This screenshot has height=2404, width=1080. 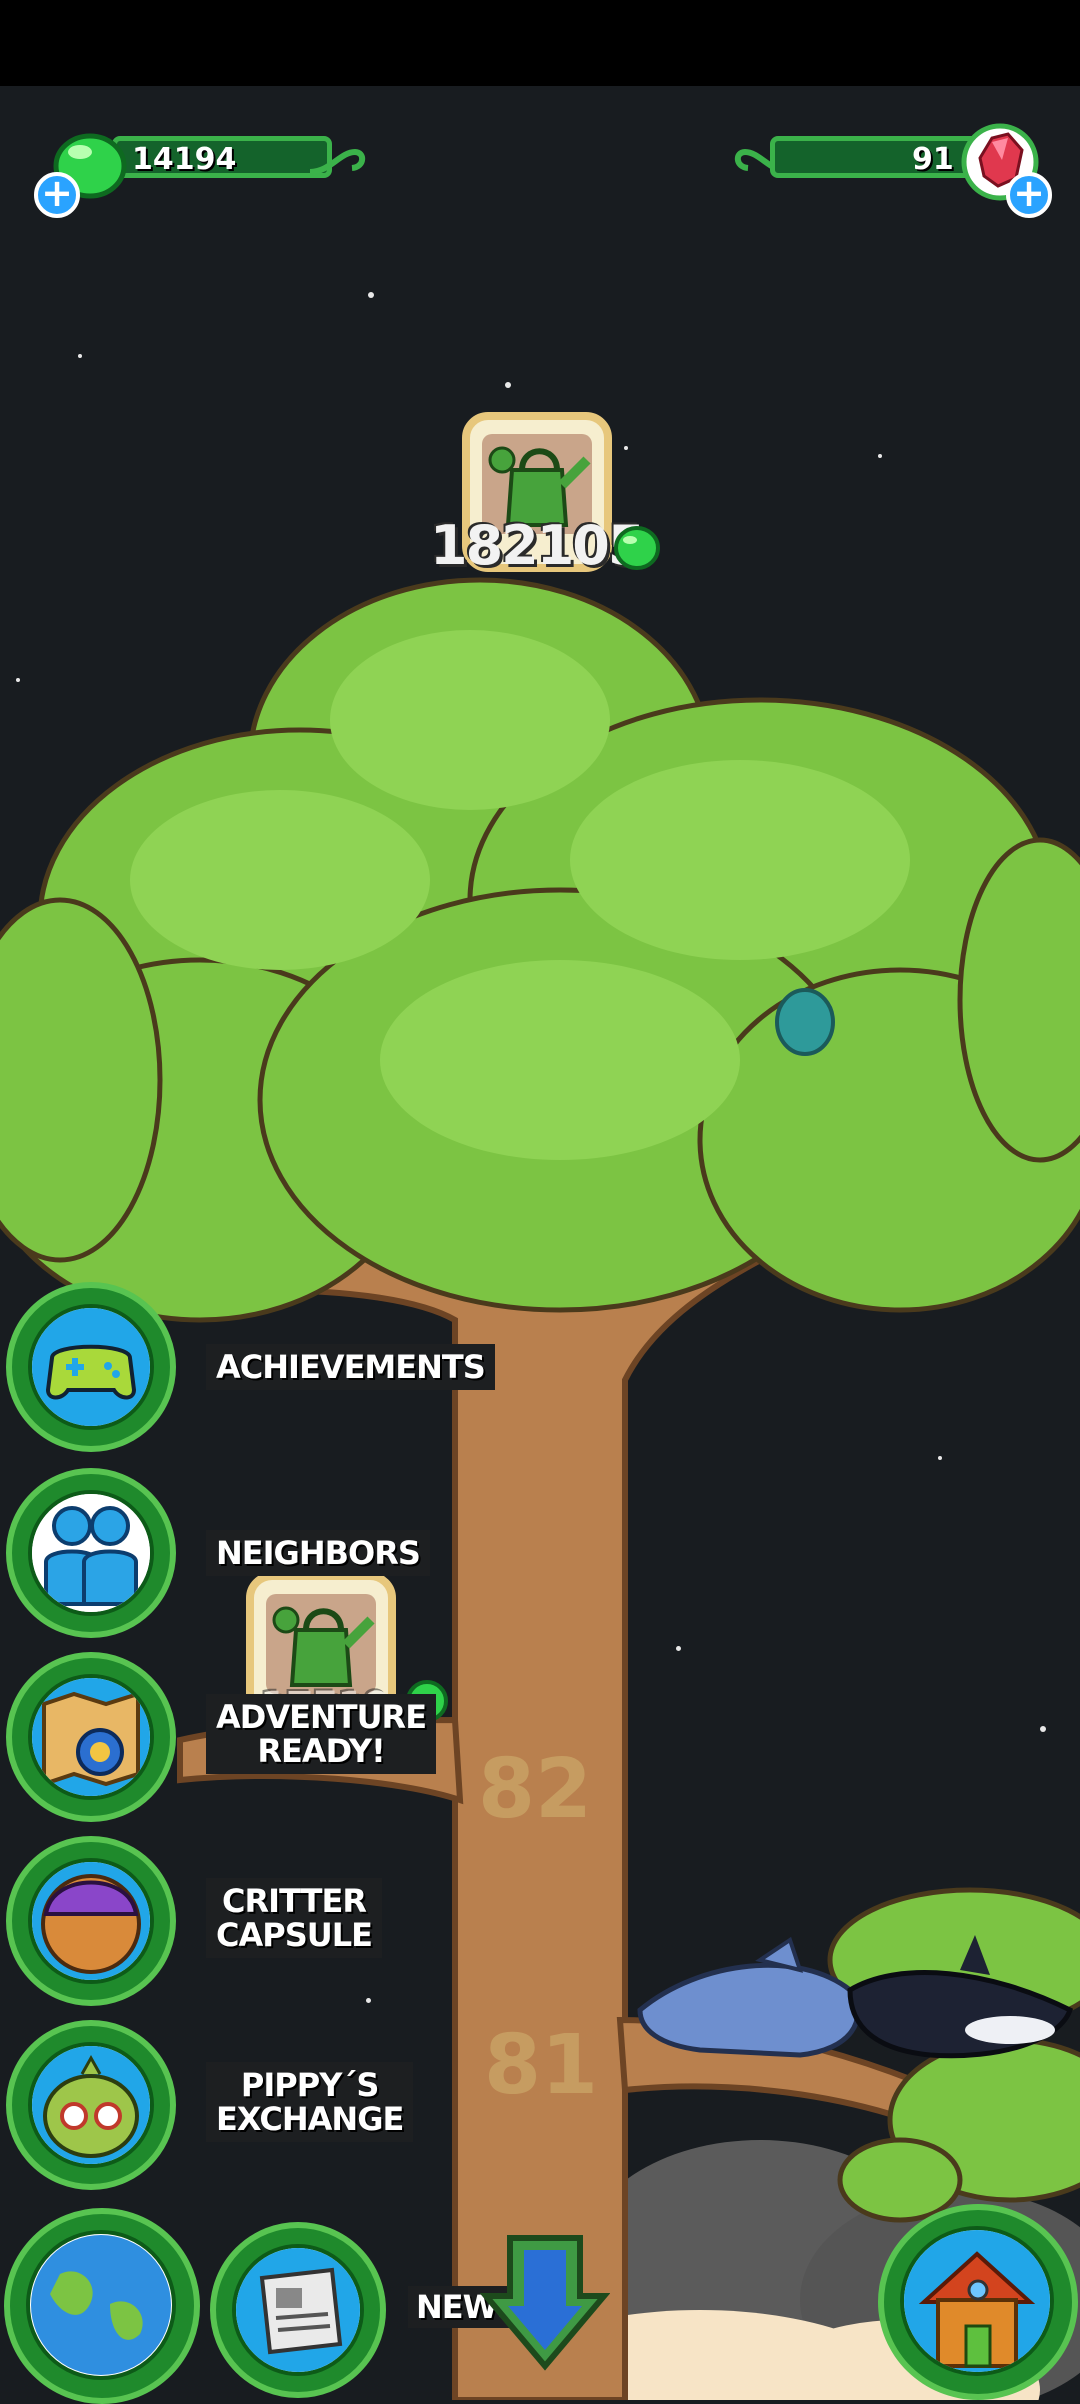 I want to click on add-droplets-button: +, so click(x=57, y=195).